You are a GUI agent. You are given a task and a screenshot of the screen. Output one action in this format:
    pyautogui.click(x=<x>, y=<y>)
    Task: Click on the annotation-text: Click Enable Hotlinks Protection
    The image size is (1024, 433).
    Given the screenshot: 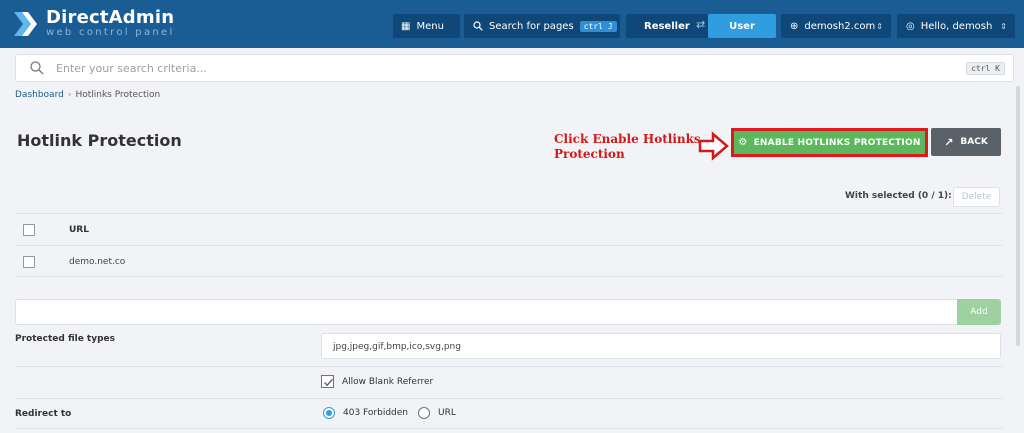 What is the action you would take?
    pyautogui.click(x=627, y=146)
    